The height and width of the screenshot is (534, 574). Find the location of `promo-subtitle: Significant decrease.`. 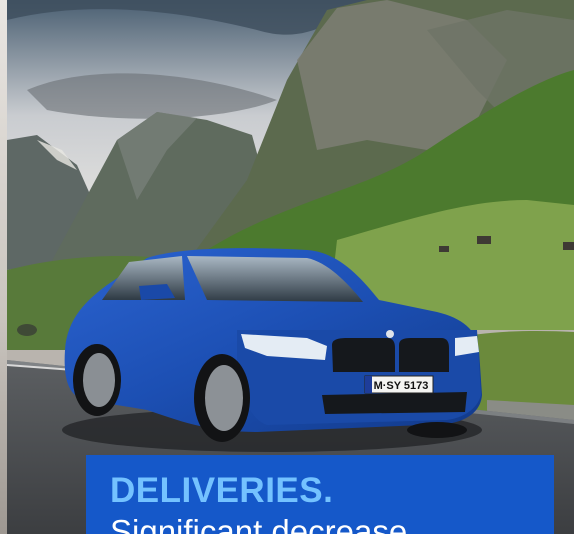

promo-subtitle: Significant decrease. is located at coordinates (263, 523).